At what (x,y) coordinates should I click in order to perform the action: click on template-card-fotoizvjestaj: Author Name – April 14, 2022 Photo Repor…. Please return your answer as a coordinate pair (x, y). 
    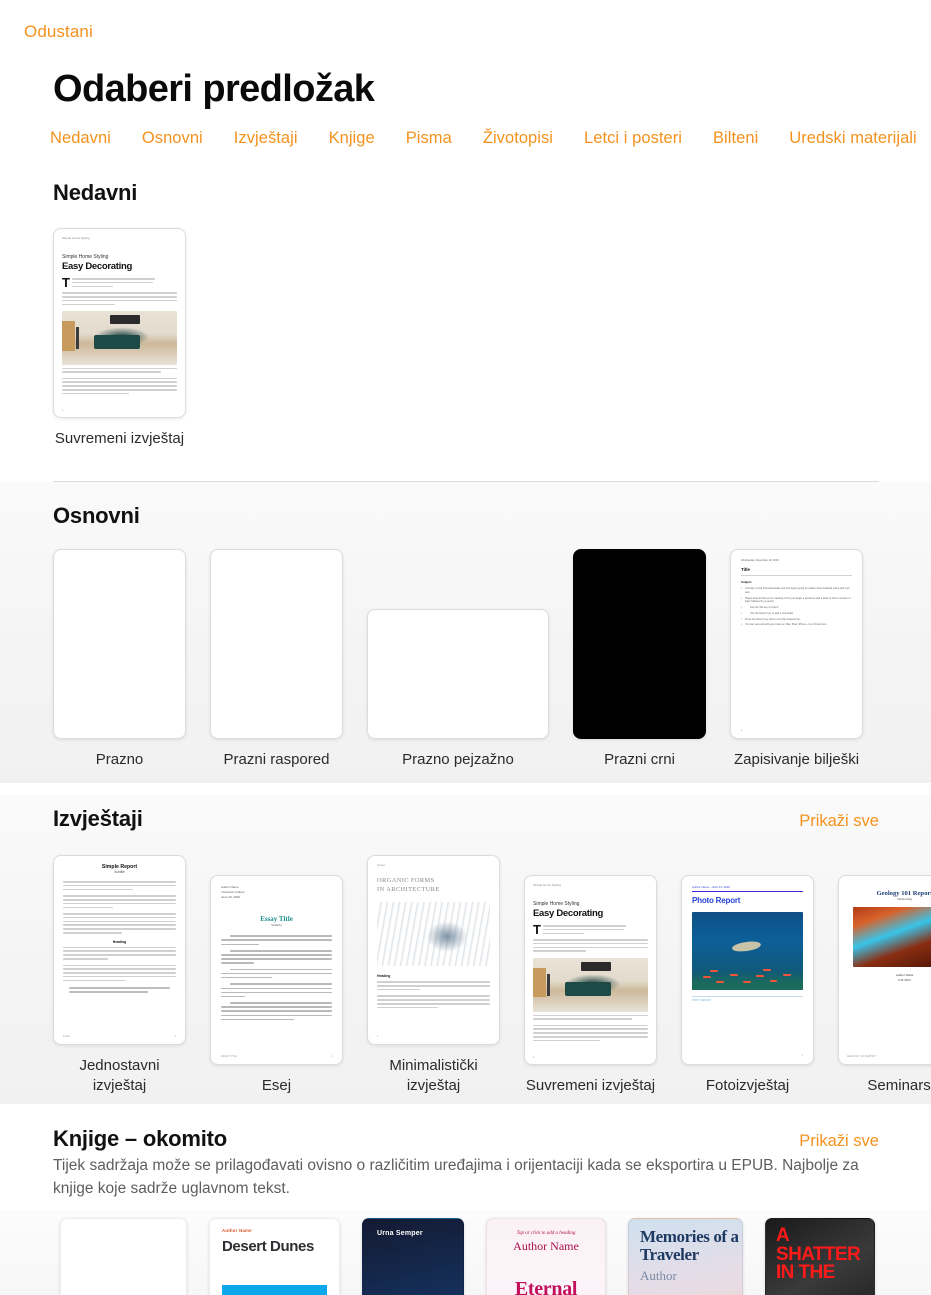
    Looking at the image, I should click on (747, 985).